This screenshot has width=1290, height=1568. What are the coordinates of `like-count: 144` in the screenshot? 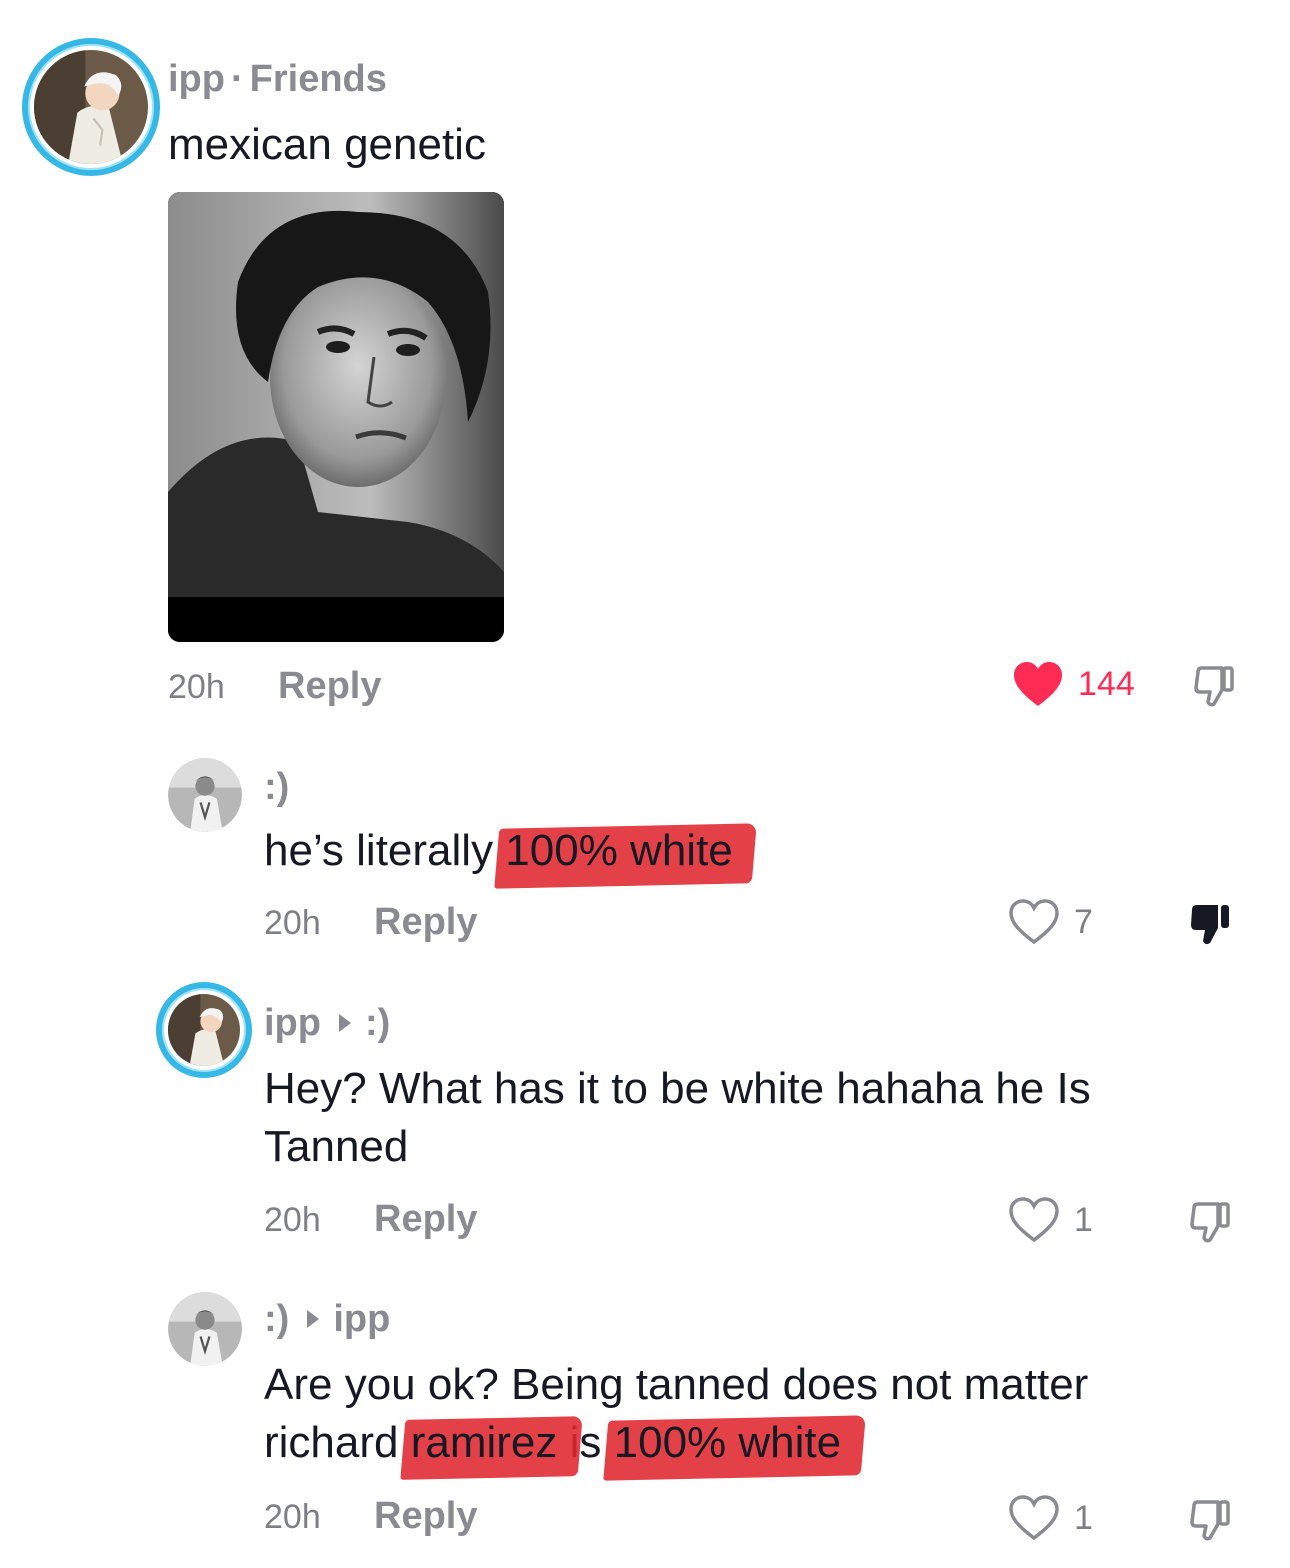 It's located at (1106, 683).